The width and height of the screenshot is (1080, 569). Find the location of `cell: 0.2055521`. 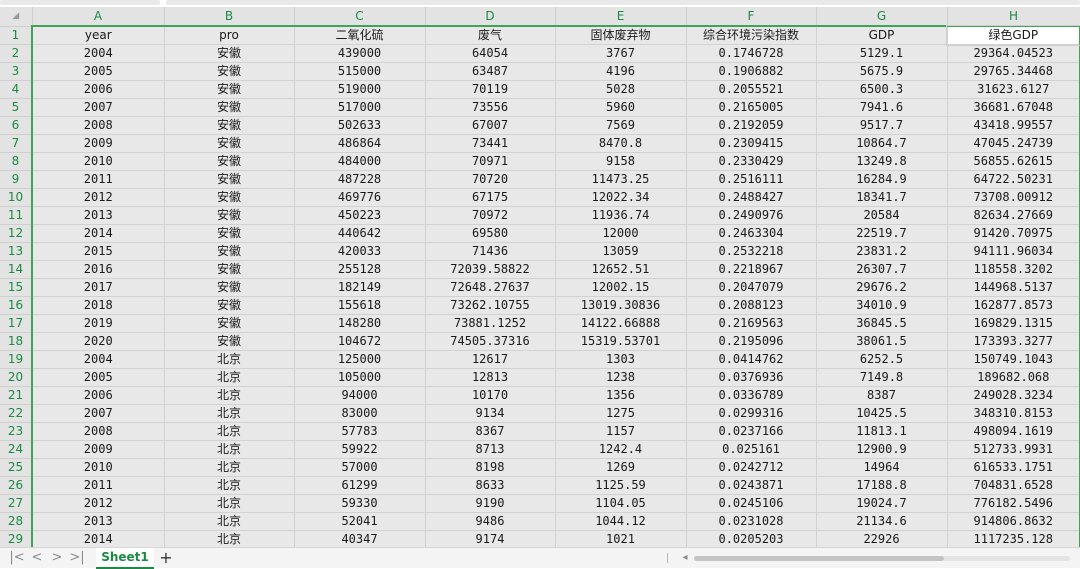

cell: 0.2055521 is located at coordinates (751, 89).